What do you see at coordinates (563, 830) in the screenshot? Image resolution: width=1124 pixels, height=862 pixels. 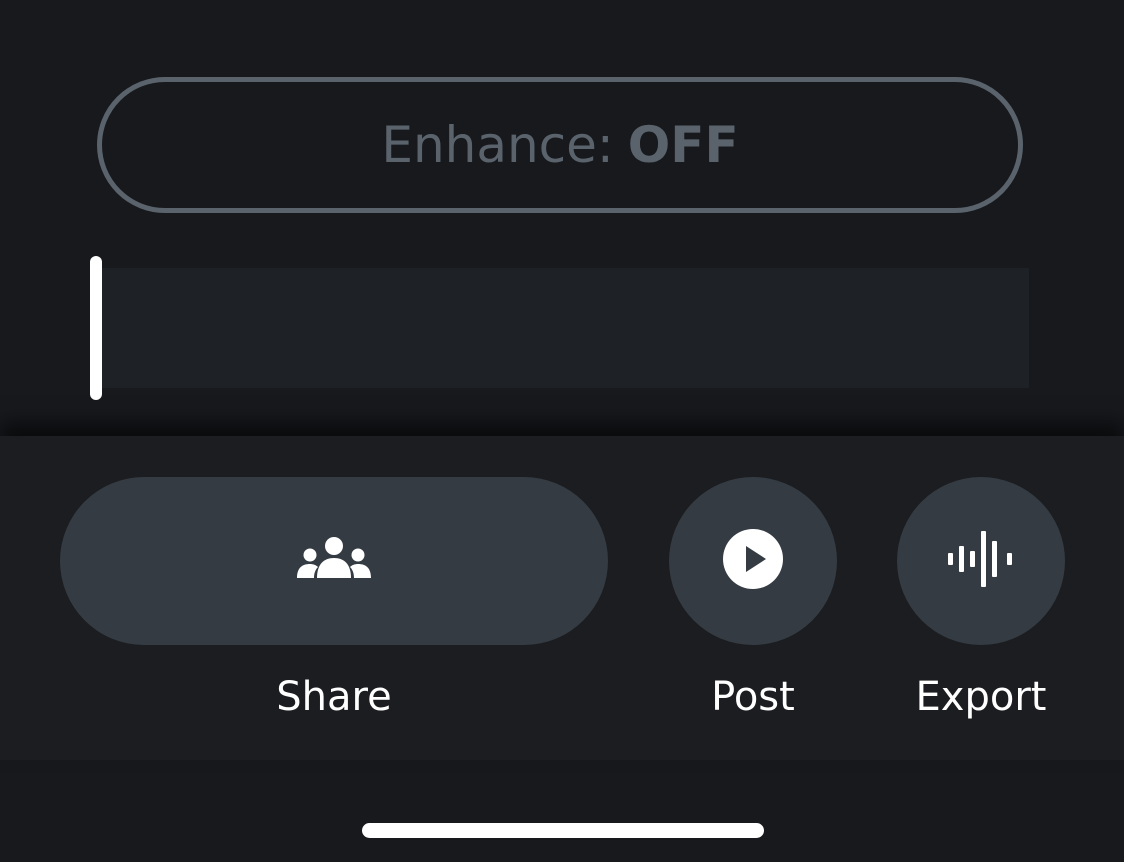 I see `home-indicator` at bounding box center [563, 830].